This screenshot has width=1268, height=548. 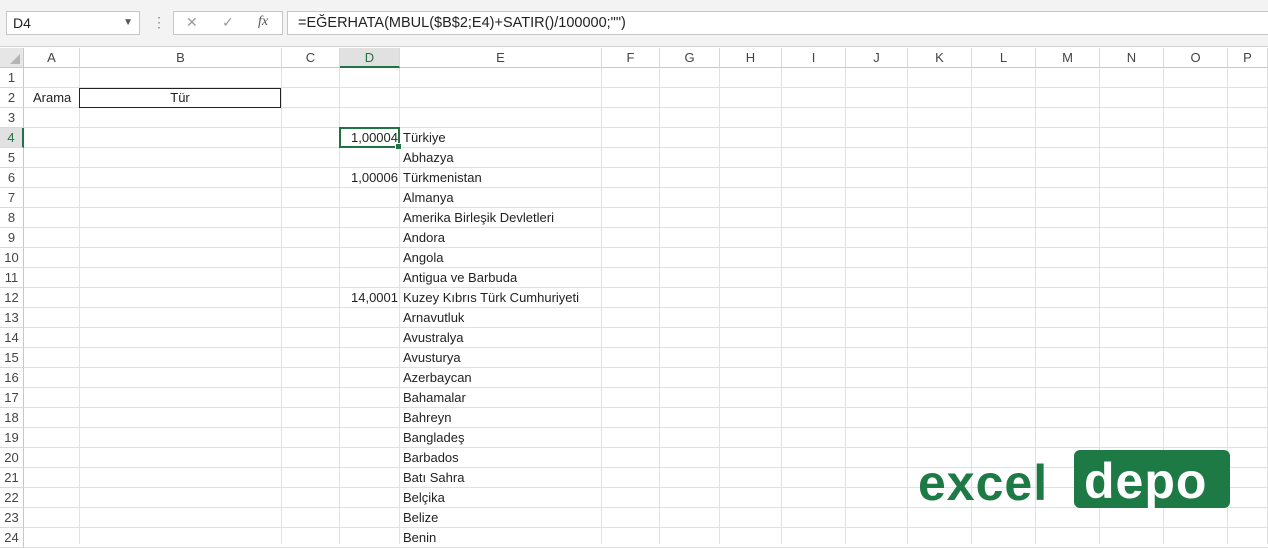 I want to click on country-cell: Türkmenistan, so click(x=442, y=178).